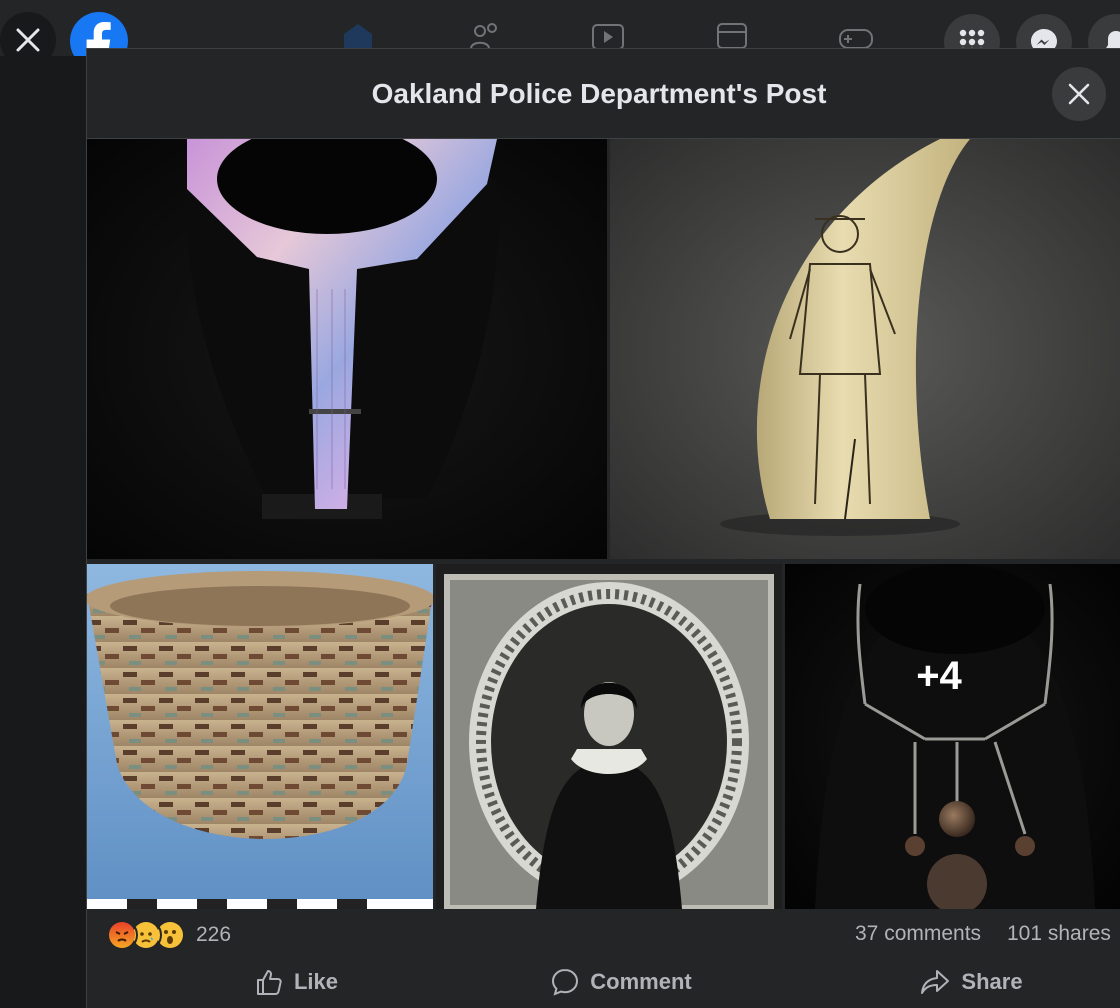 The height and width of the screenshot is (1008, 1120). What do you see at coordinates (856, 36) in the screenshot?
I see `gaming-icon` at bounding box center [856, 36].